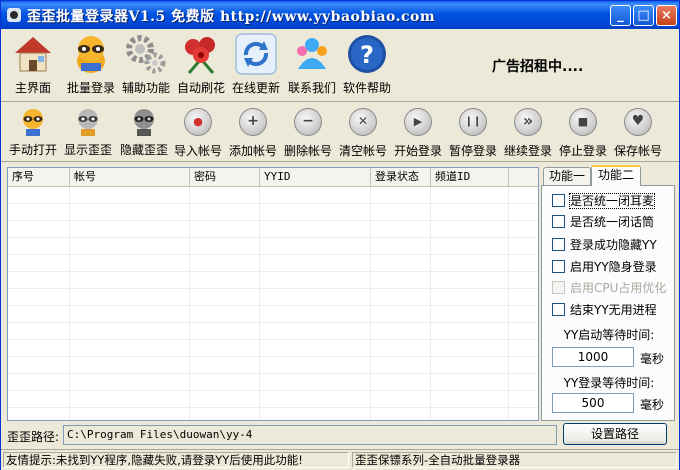  Describe the element at coordinates (637, 151) in the screenshot. I see `toolbar-label: 保存帐号` at that location.